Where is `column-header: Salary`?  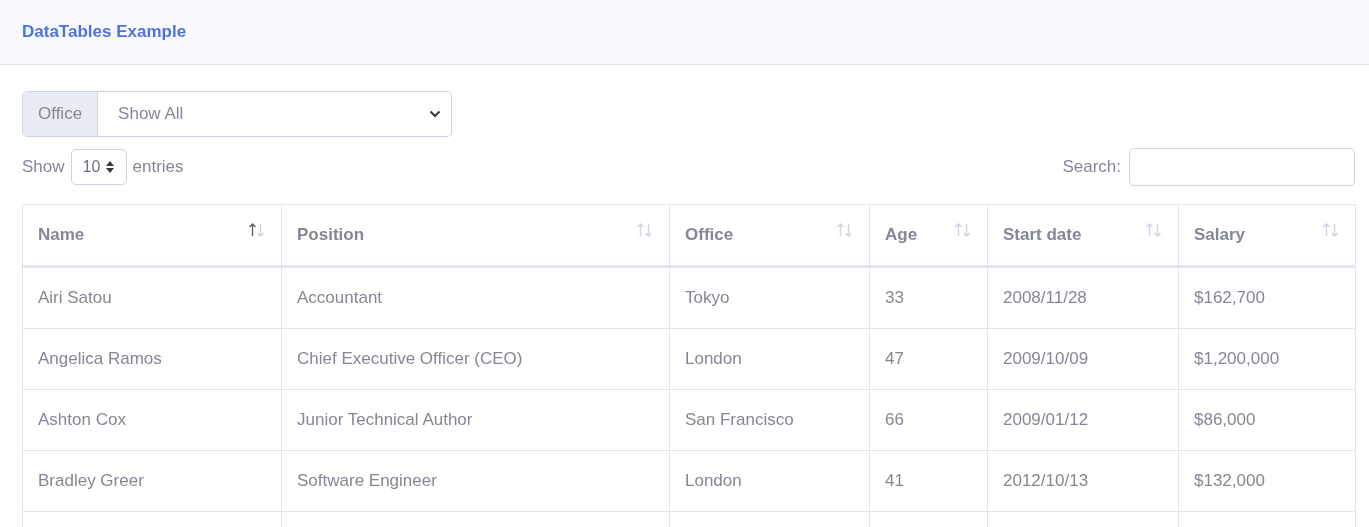
column-header: Salary is located at coordinates (1267, 235).